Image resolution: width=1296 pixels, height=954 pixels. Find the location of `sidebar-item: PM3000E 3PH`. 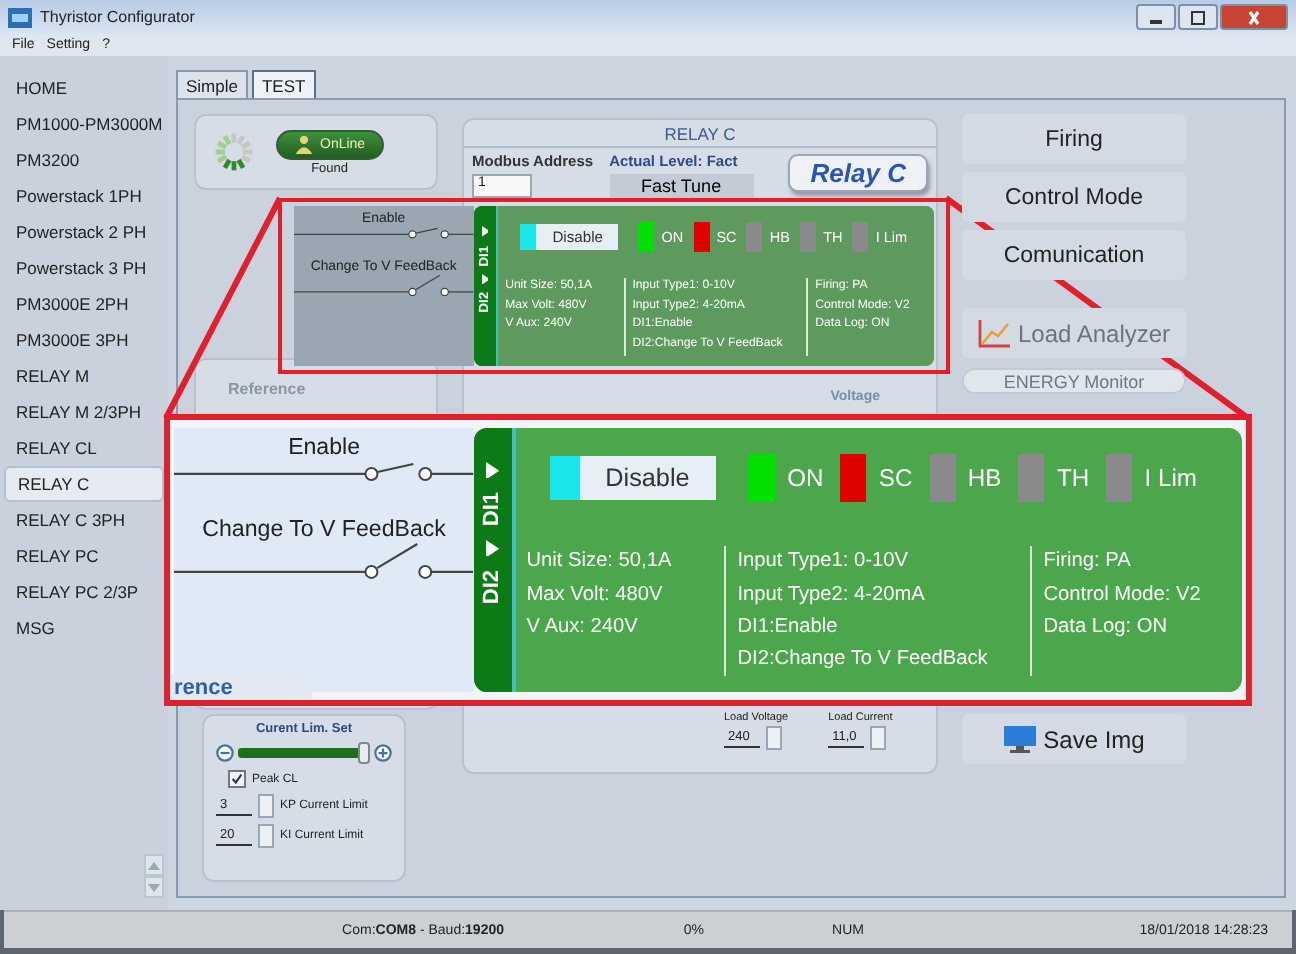

sidebar-item: PM3000E 3PH is located at coordinates (84, 340).